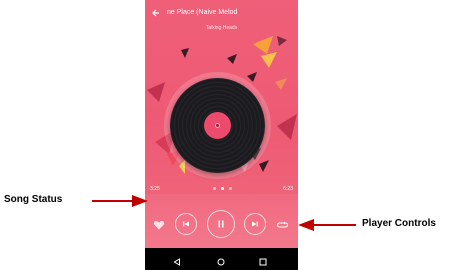  What do you see at coordinates (327, 225) in the screenshot?
I see `player-controls-arrow` at bounding box center [327, 225].